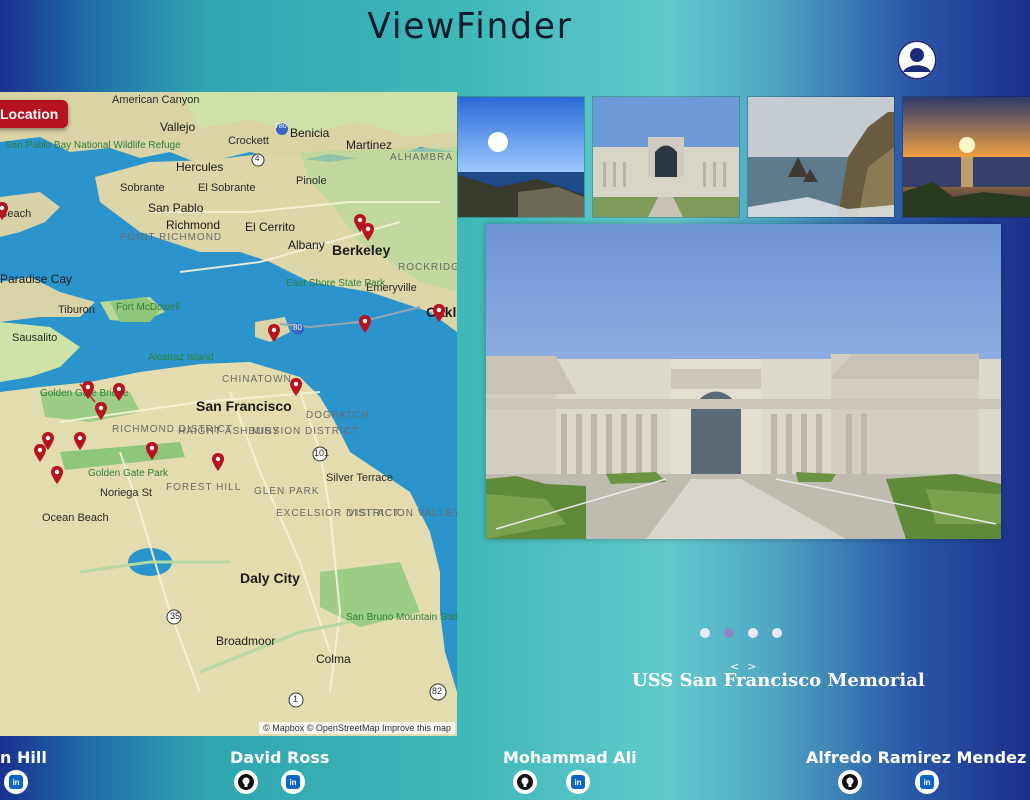 The image size is (1030, 800). Describe the element at coordinates (287, 491) in the screenshot. I see `map-label-glen-park: GLEN PARK` at that location.